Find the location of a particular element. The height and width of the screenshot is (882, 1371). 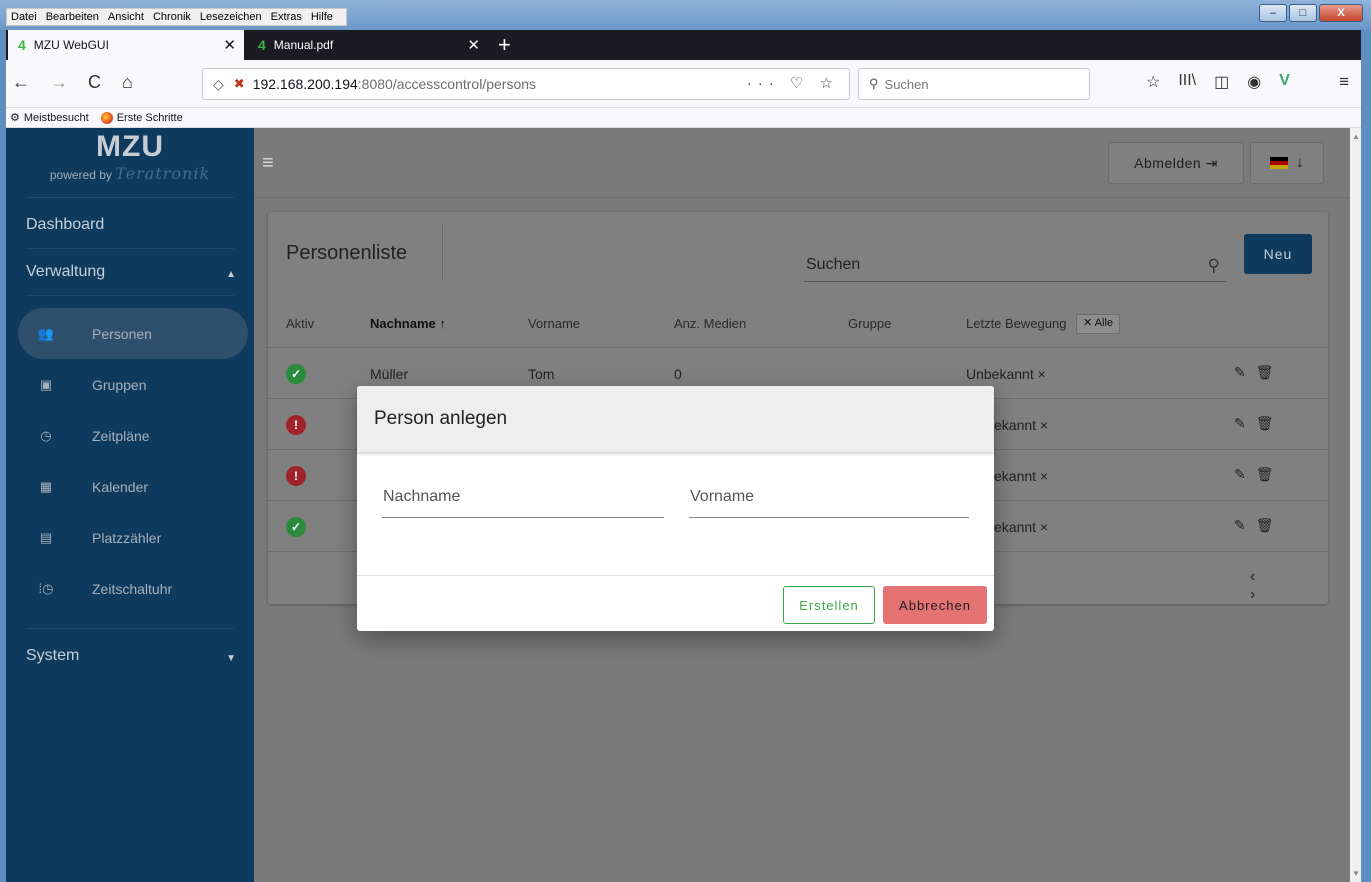

menu-datei: Datei is located at coordinates (24, 17).